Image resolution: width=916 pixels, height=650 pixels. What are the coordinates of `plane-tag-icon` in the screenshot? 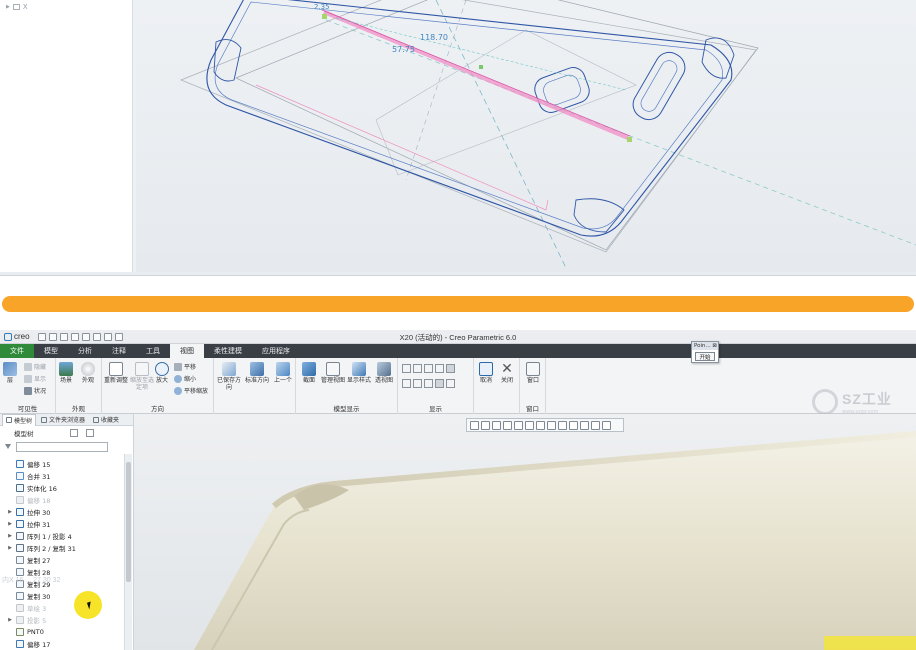 It's located at (406, 383).